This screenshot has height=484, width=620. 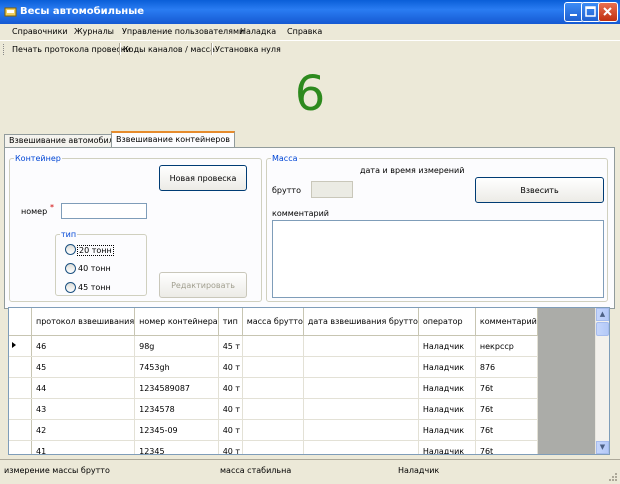 I want to click on menu-user-management: Управление пользователями, so click(x=183, y=31).